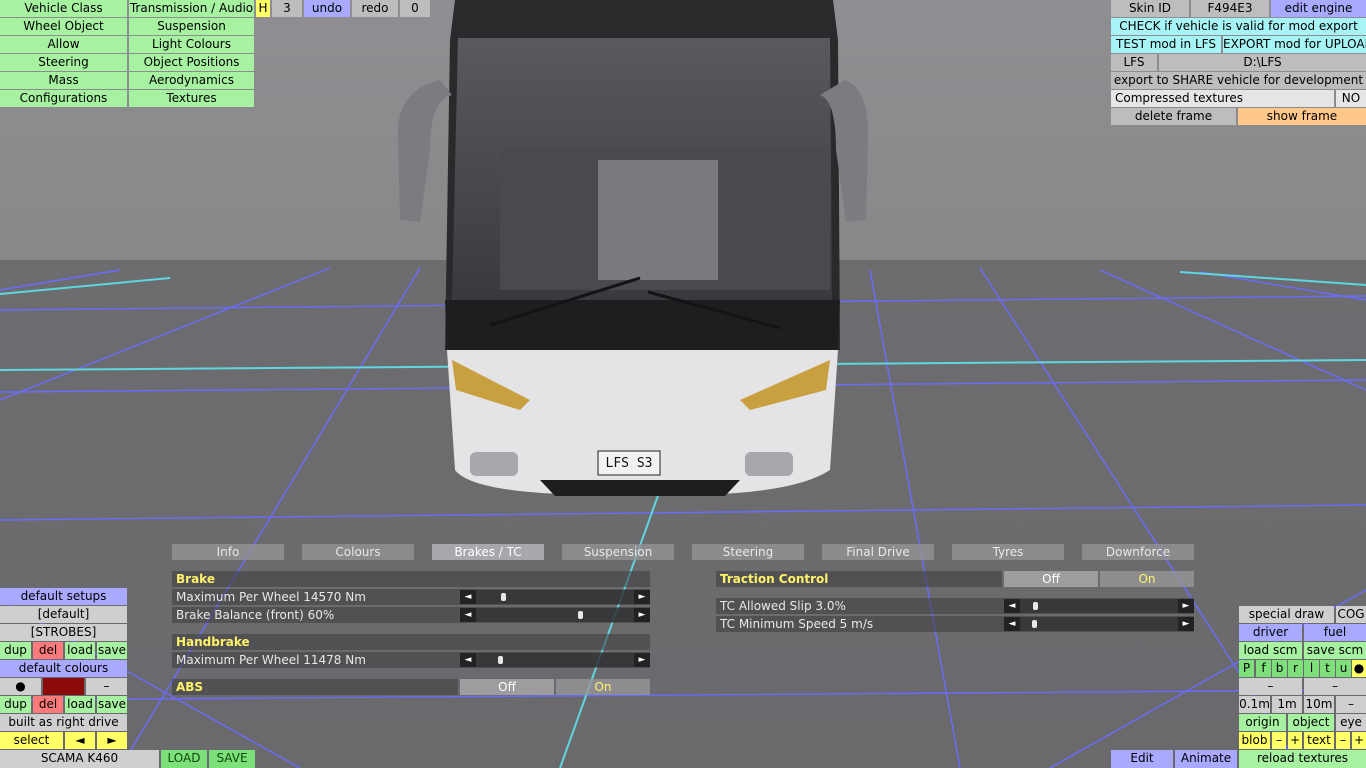 This screenshot has width=1366, height=768. I want to click on save-scm-button: save scm, so click(1335, 650).